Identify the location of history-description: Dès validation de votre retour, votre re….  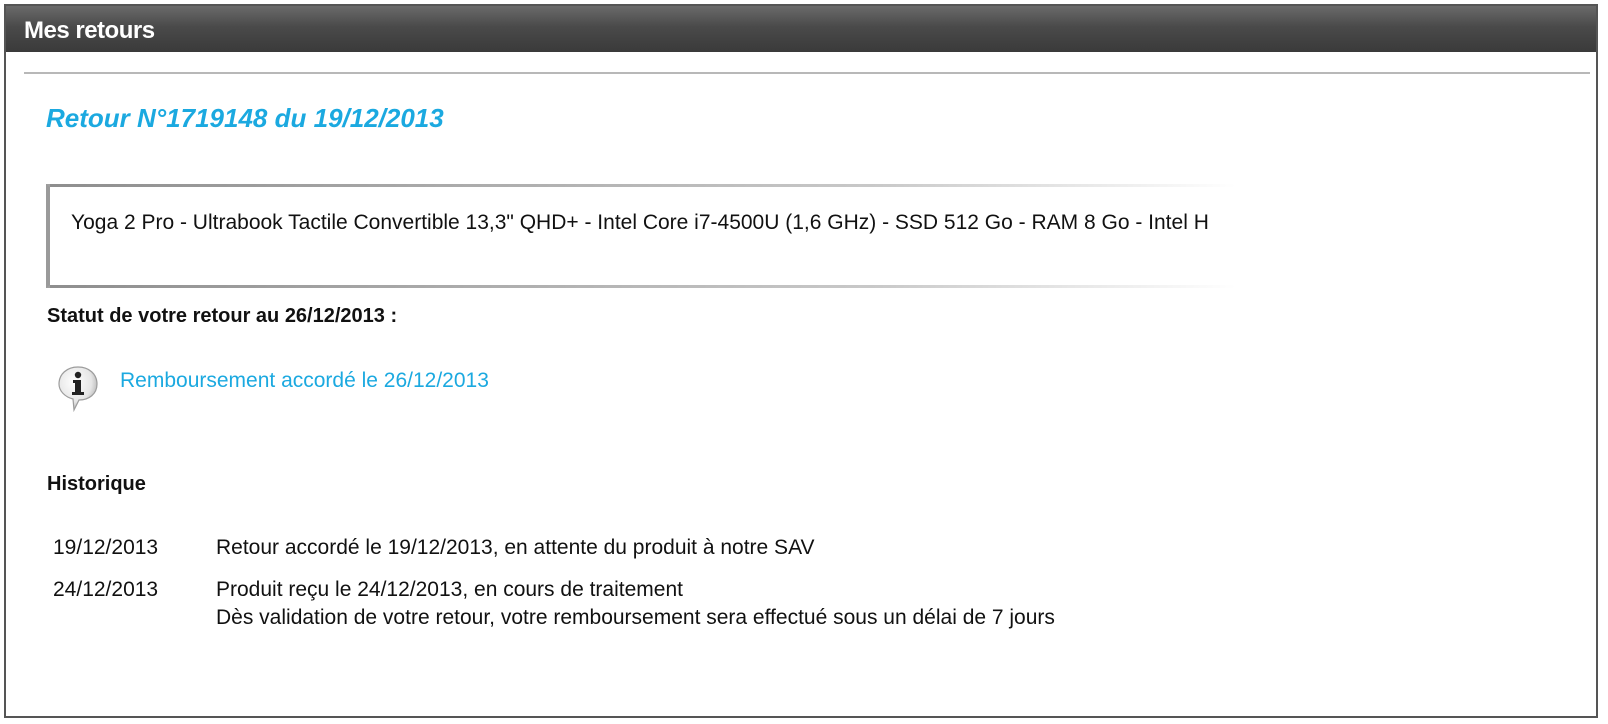
(635, 617).